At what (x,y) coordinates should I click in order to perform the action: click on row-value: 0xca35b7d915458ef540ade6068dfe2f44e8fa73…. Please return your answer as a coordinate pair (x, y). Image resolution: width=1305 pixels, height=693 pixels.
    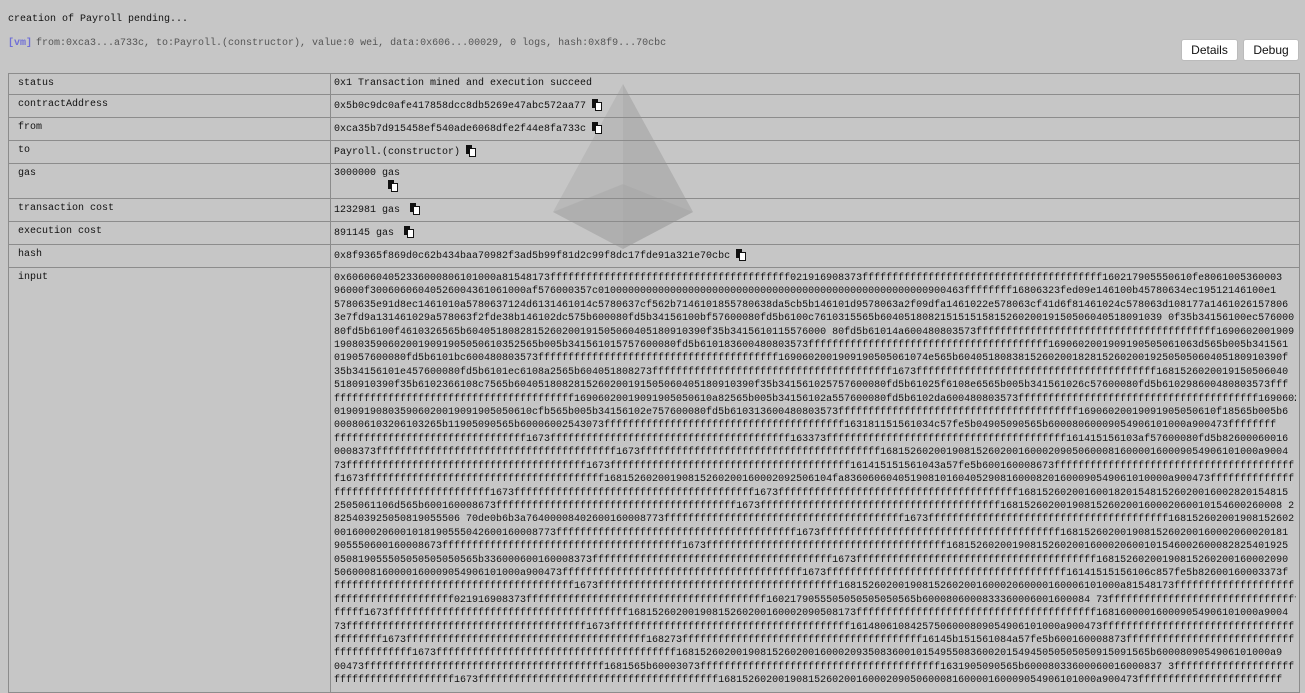
    Looking at the image, I should click on (460, 129).